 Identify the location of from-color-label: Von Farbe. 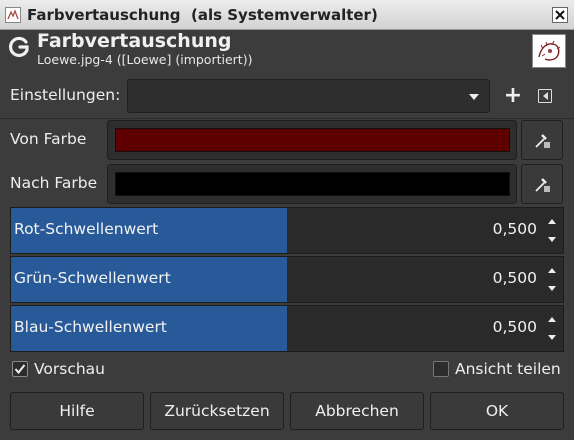
(48, 139).